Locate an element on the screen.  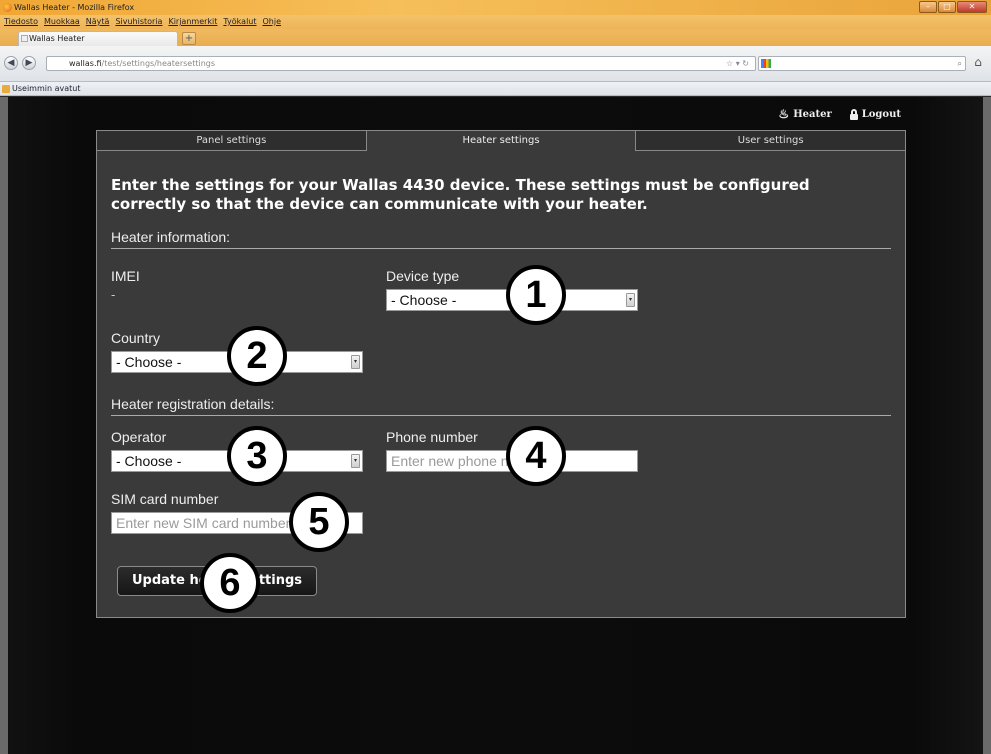
imei-value: - is located at coordinates (113, 295).